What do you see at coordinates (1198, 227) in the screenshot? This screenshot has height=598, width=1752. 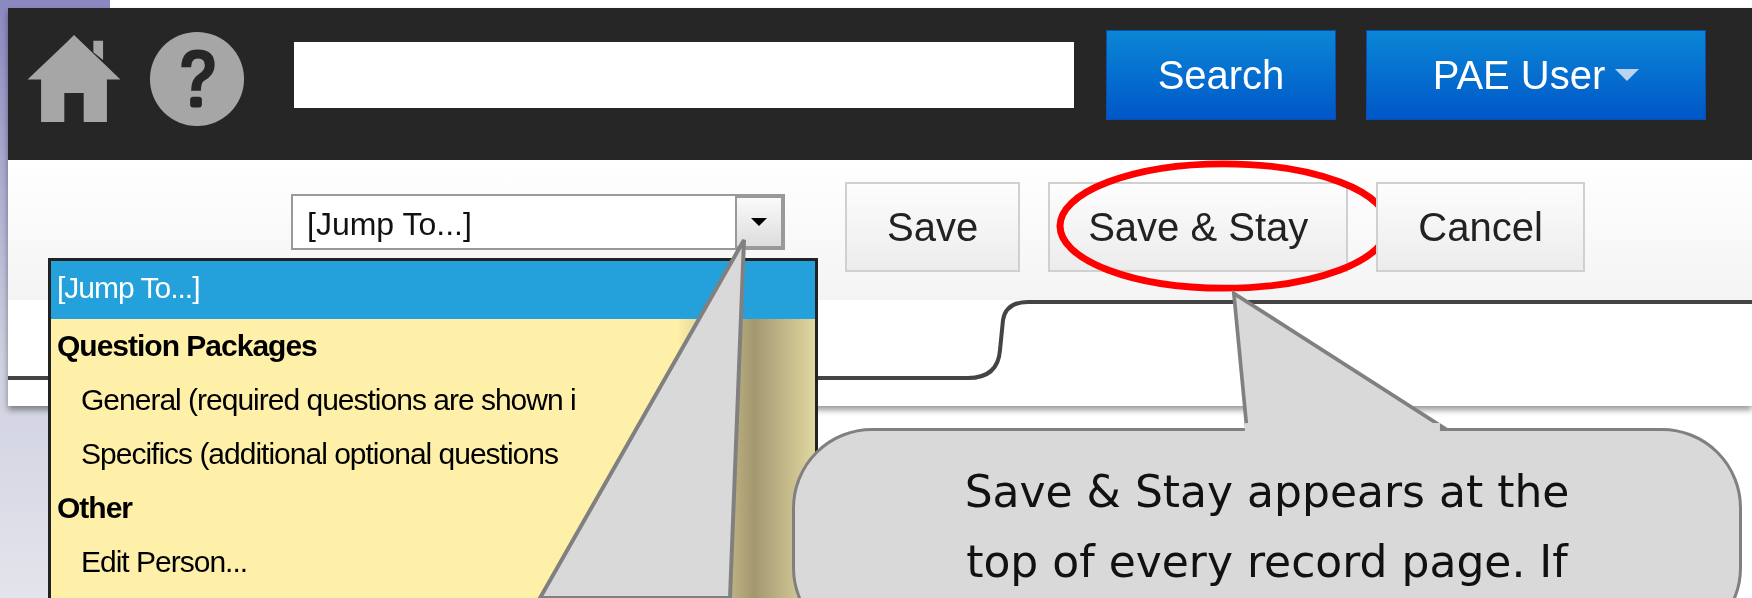 I see `toolbar-button: Save & Stay` at bounding box center [1198, 227].